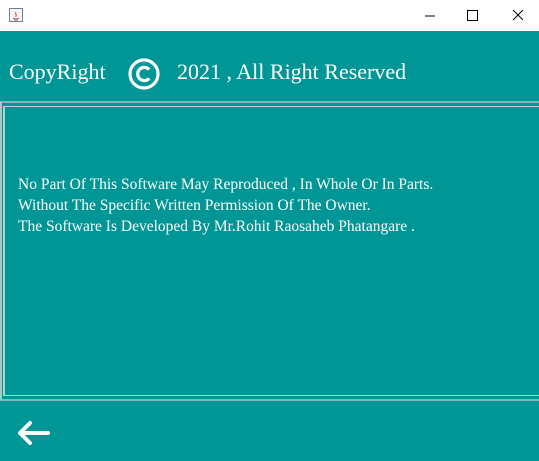  Describe the element at coordinates (269, 15) in the screenshot. I see `title-bar` at that location.